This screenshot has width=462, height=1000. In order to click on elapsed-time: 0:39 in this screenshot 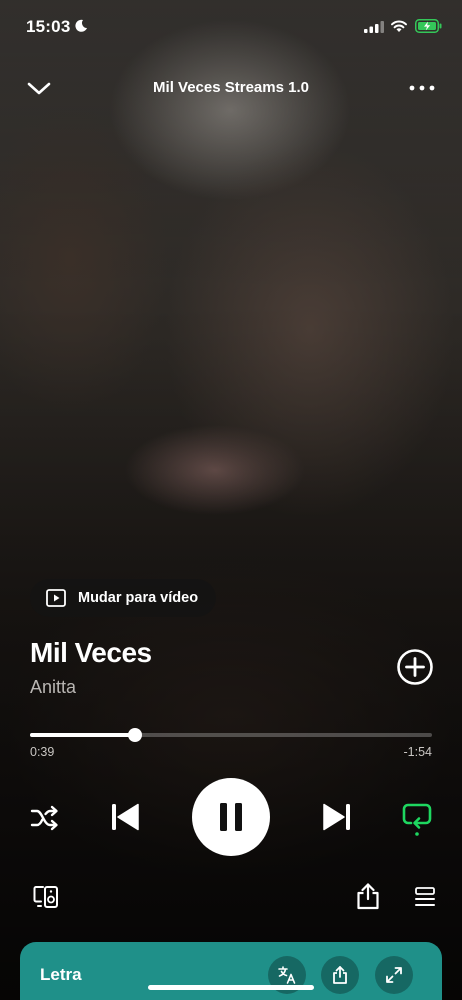, I will do `click(42, 752)`.